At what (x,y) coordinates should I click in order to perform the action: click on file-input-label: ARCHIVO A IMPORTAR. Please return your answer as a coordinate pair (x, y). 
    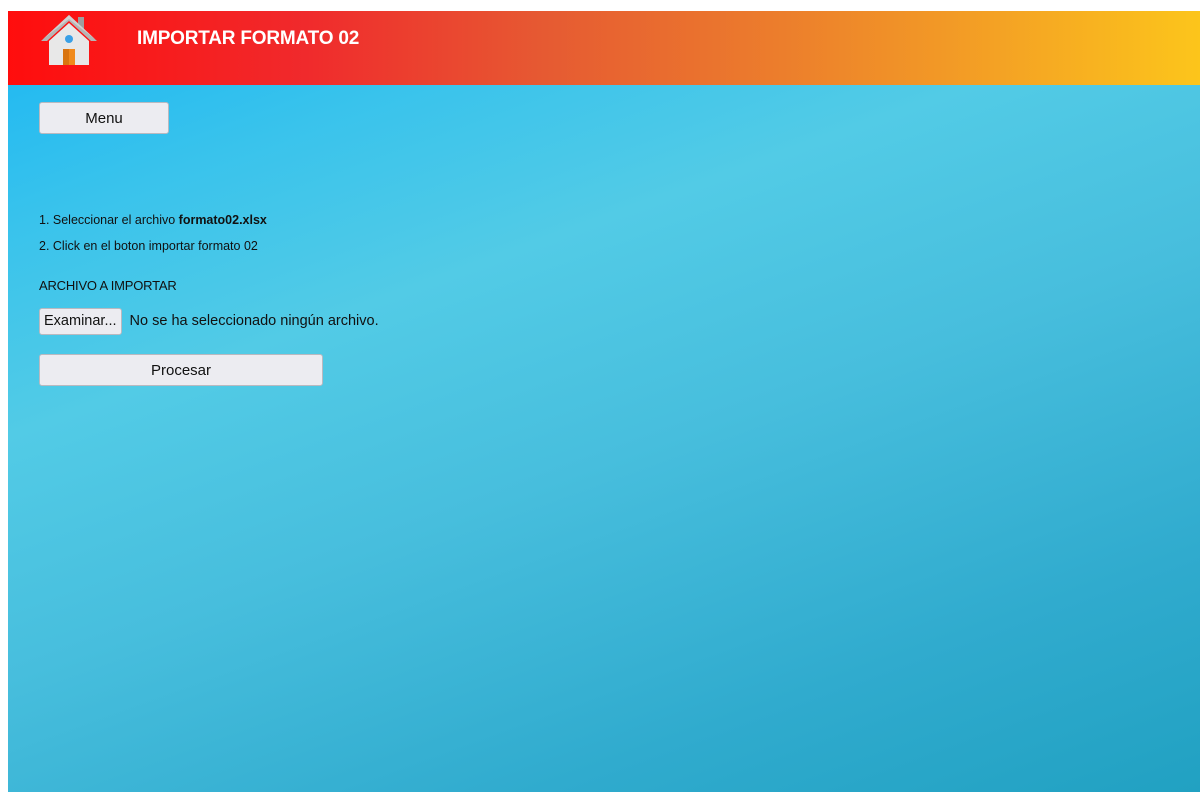
    Looking at the image, I should click on (108, 285).